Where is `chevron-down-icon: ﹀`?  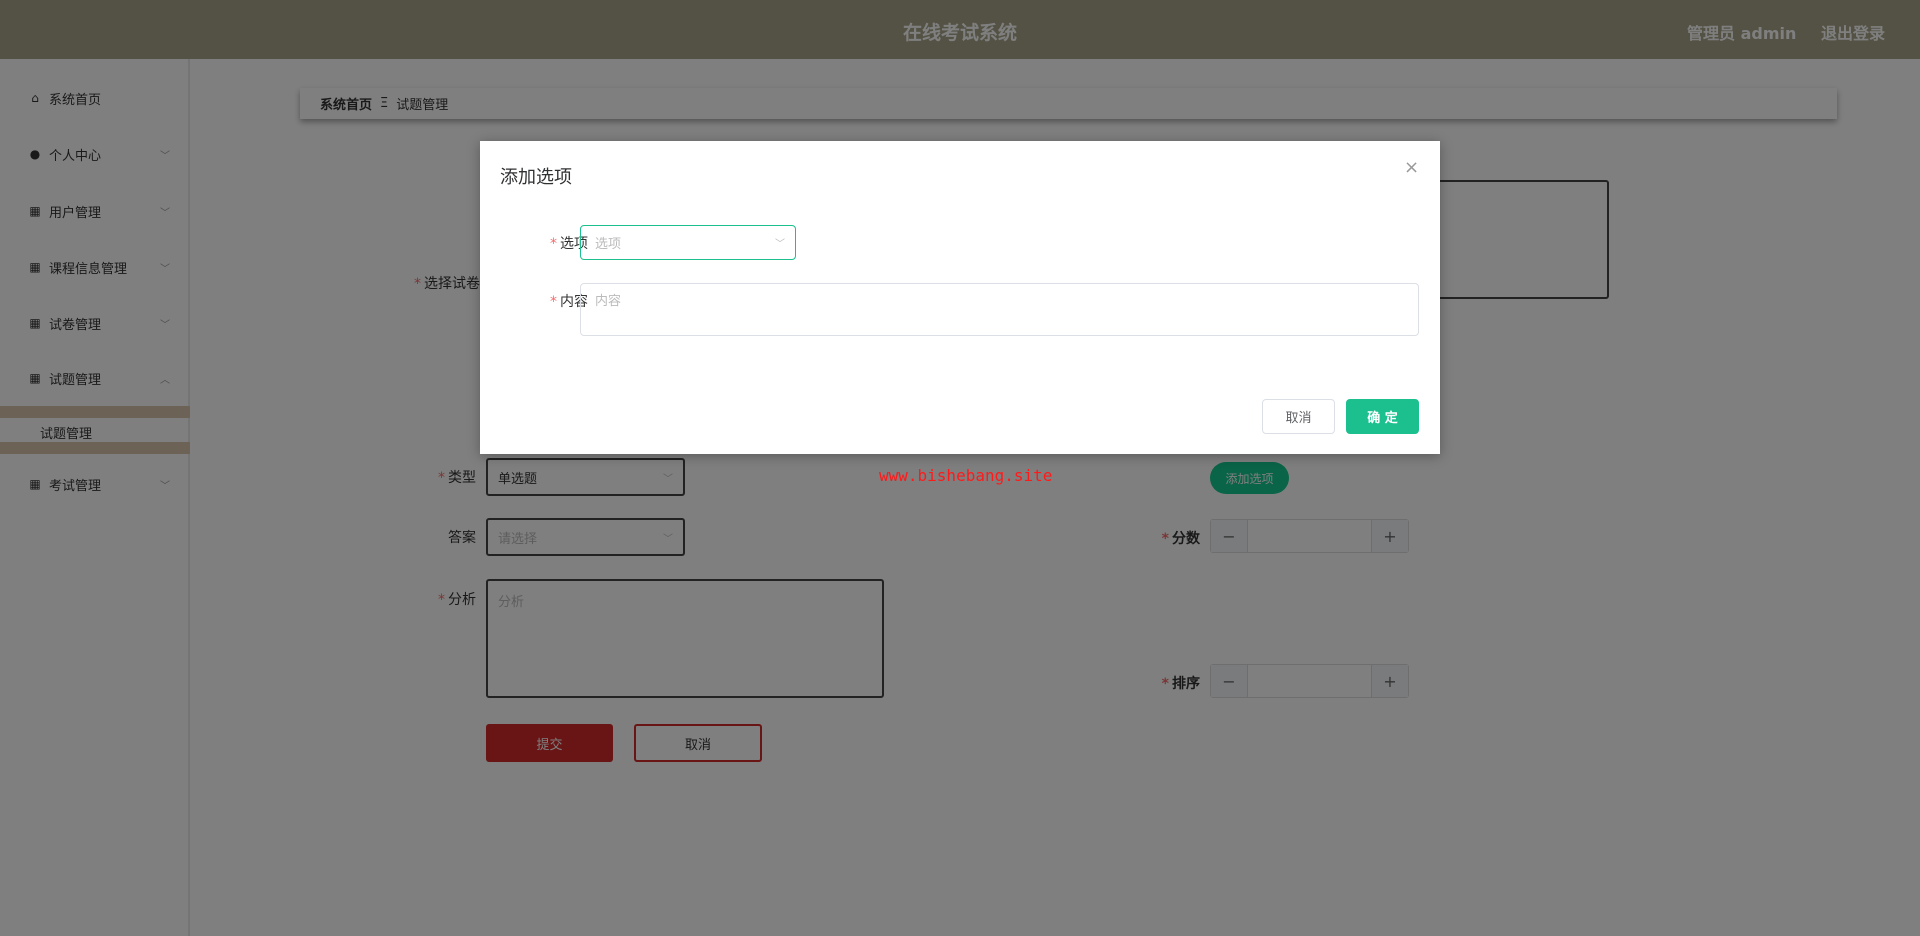 chevron-down-icon: ﹀ is located at coordinates (780, 244).